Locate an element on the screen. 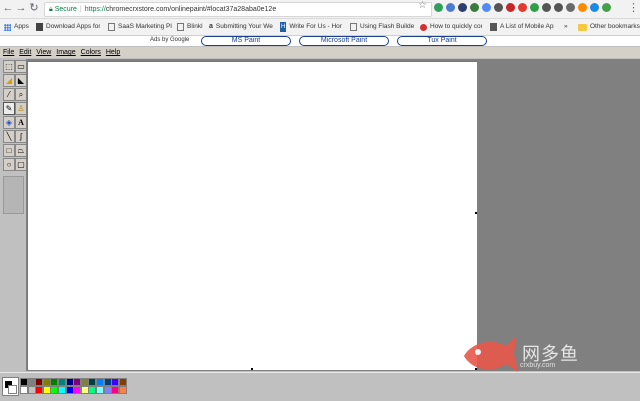 This screenshot has width=640, height=401. bookmark-label: How to quickly con is located at coordinates (456, 26).